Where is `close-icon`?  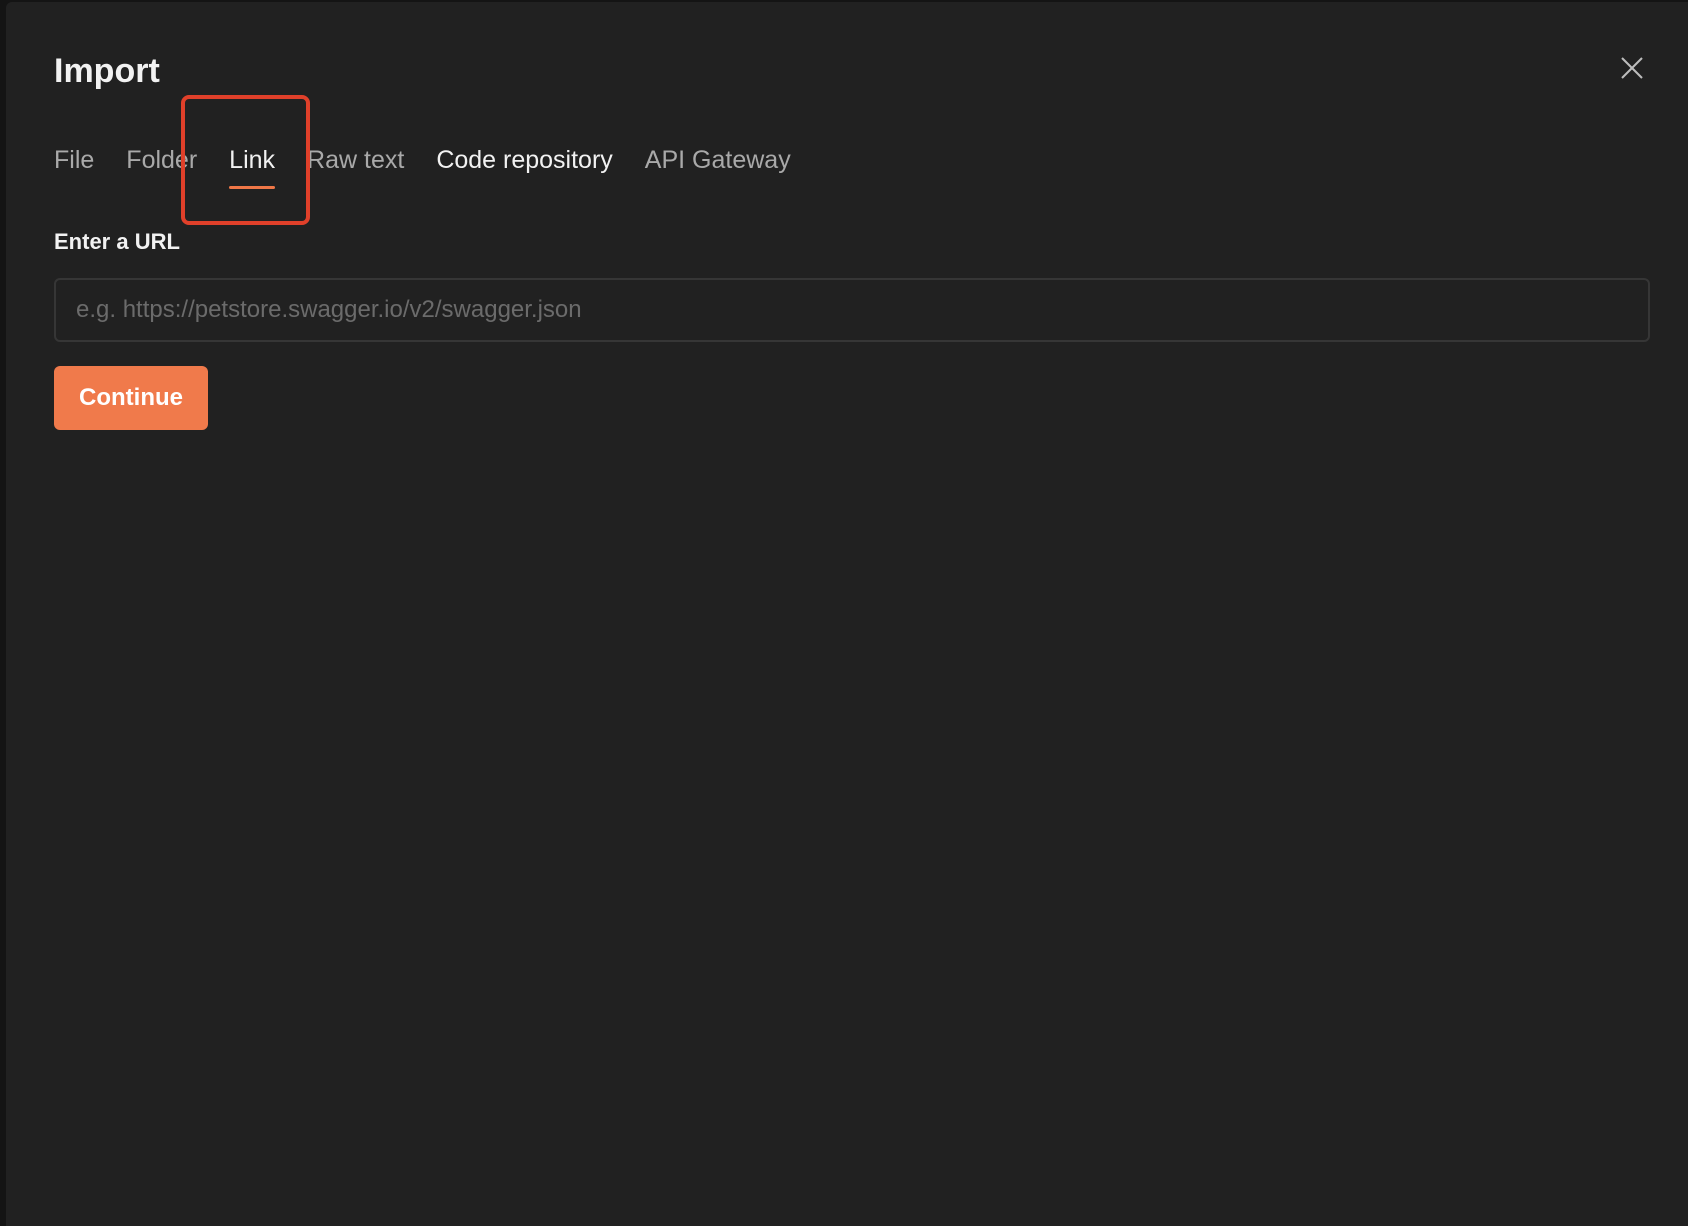 close-icon is located at coordinates (1632, 68).